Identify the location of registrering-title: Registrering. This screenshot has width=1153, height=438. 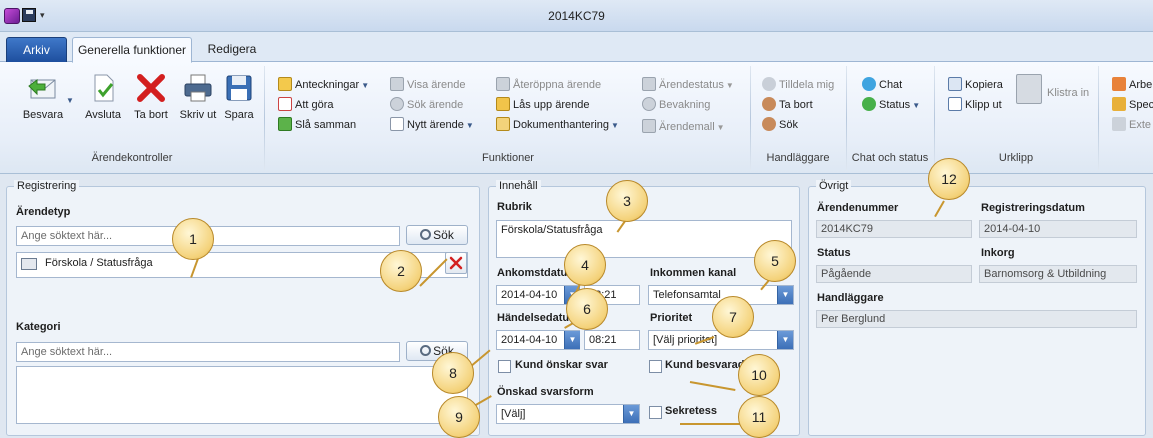
(47, 186).